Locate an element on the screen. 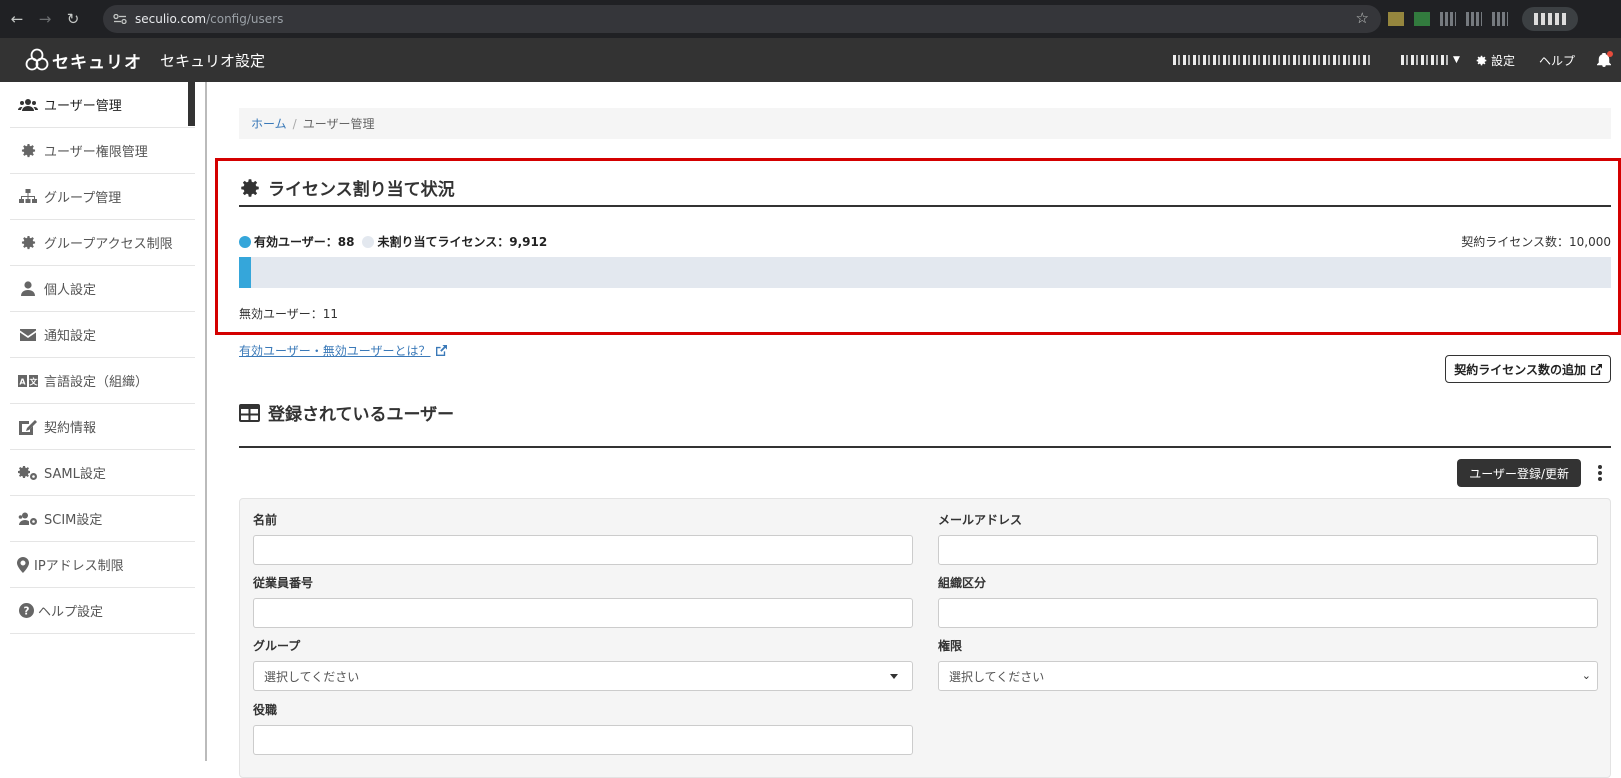 Image resolution: width=1621 pixels, height=778 pixels. app-logo: セキュリオ is located at coordinates (83, 60).